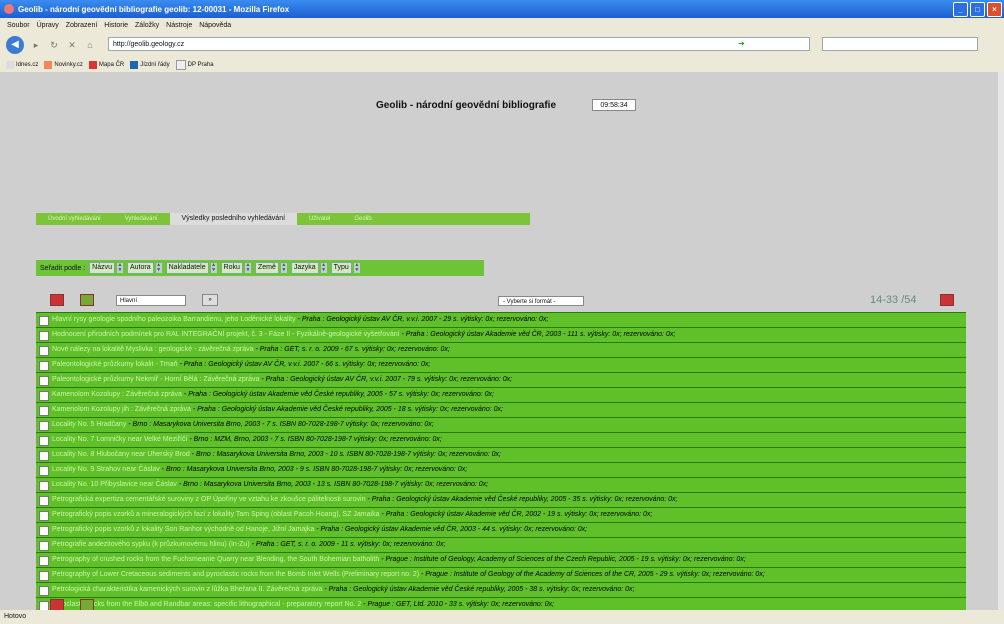  I want to click on hint-input: Hlavní, so click(151, 300).